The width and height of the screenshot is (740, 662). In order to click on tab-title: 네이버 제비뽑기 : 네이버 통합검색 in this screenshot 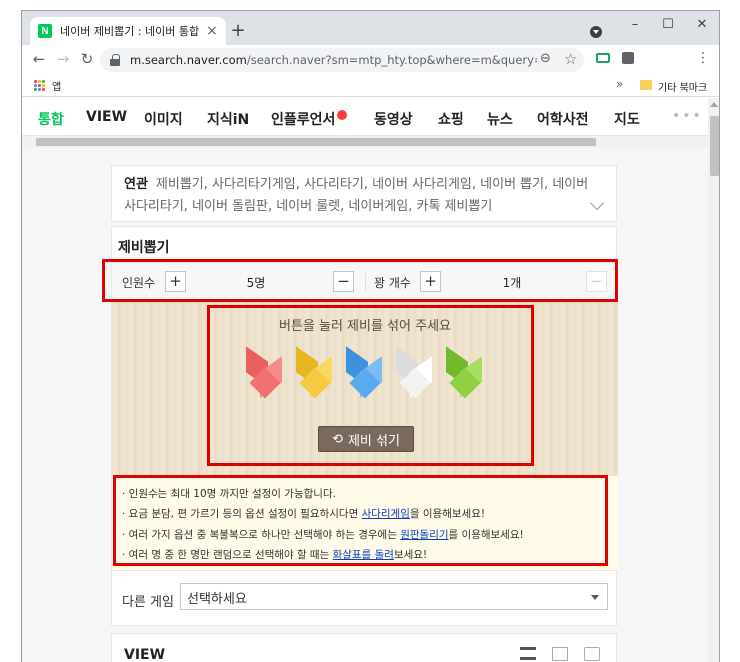, I will do `click(130, 31)`.